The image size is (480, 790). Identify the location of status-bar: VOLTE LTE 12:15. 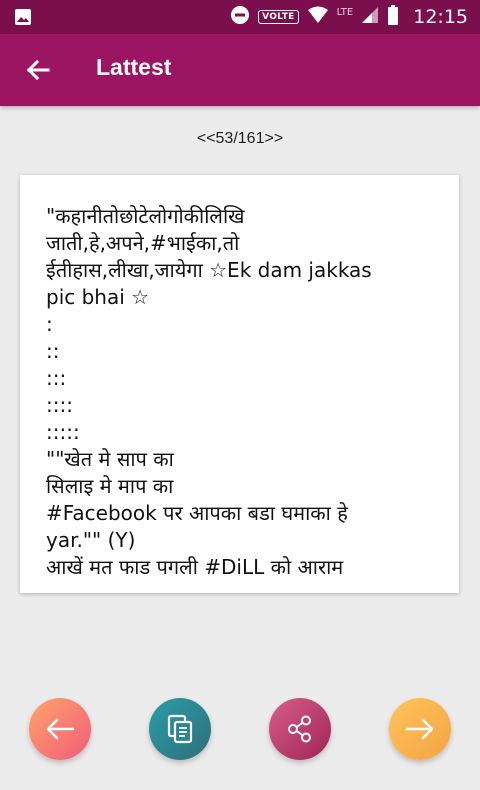
(240, 17).